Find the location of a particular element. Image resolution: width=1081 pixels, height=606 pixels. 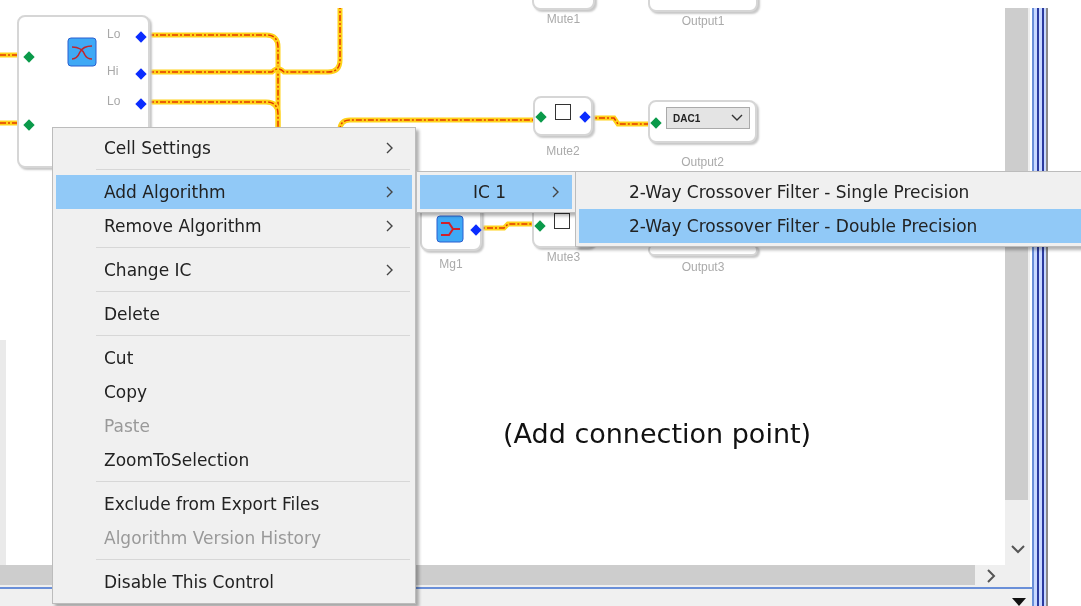

menu-item: Exclude from Export Files is located at coordinates (234, 504).